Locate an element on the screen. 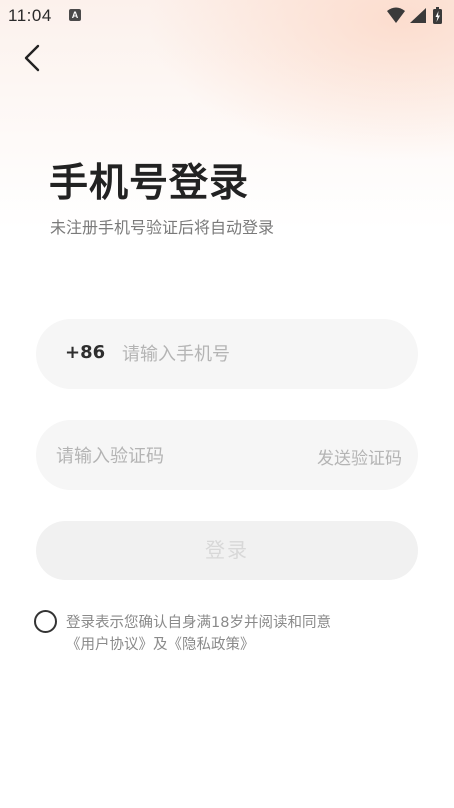 Image resolution: width=454 pixels, height=808 pixels. code-field: 发送验证码 is located at coordinates (227, 455).